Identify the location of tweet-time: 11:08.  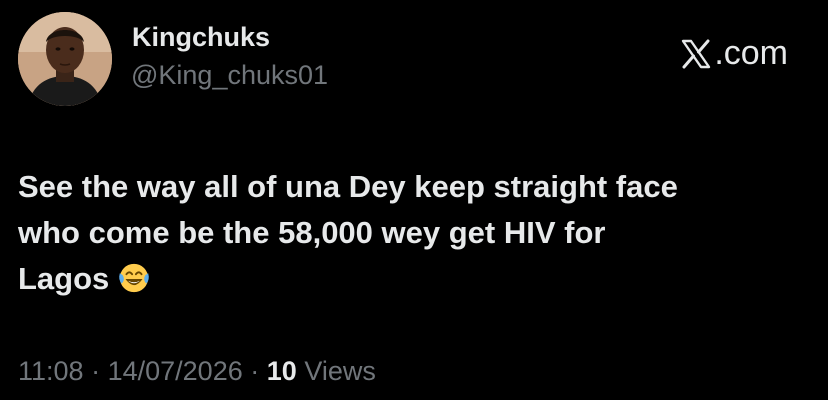
(51, 371).